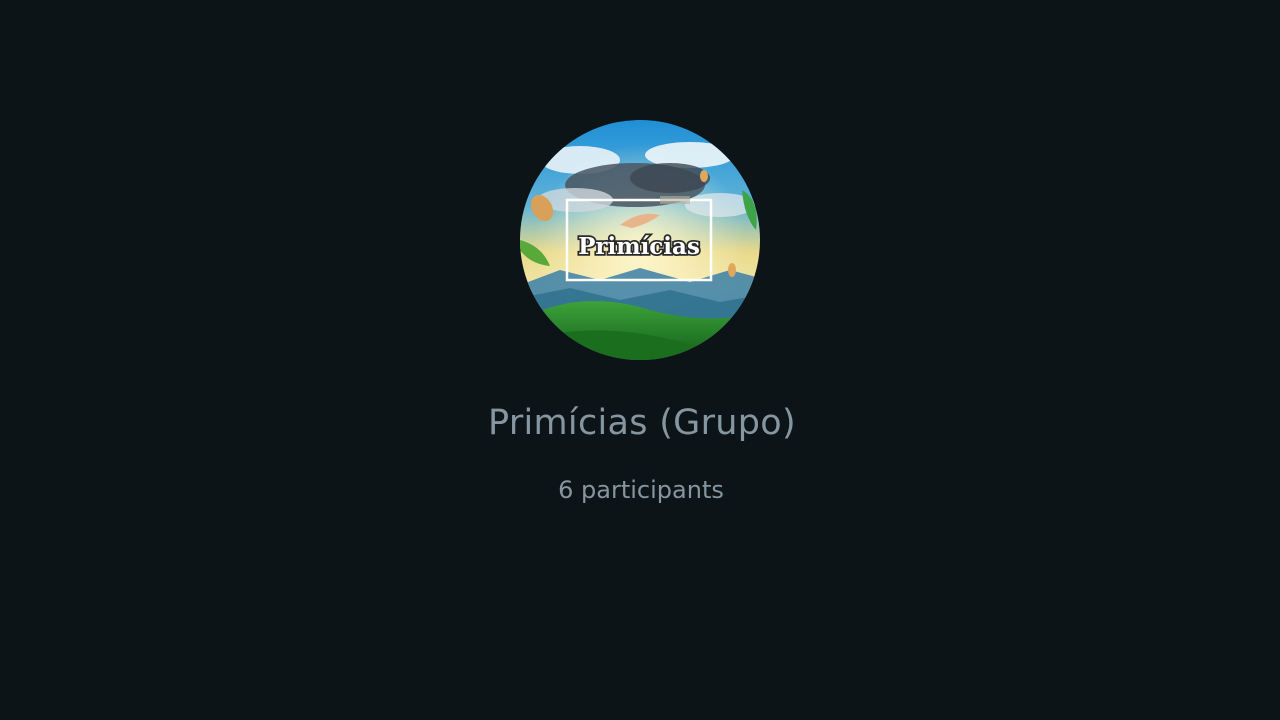  Describe the element at coordinates (640, 490) in the screenshot. I see `participants-count: 6 participants` at that location.